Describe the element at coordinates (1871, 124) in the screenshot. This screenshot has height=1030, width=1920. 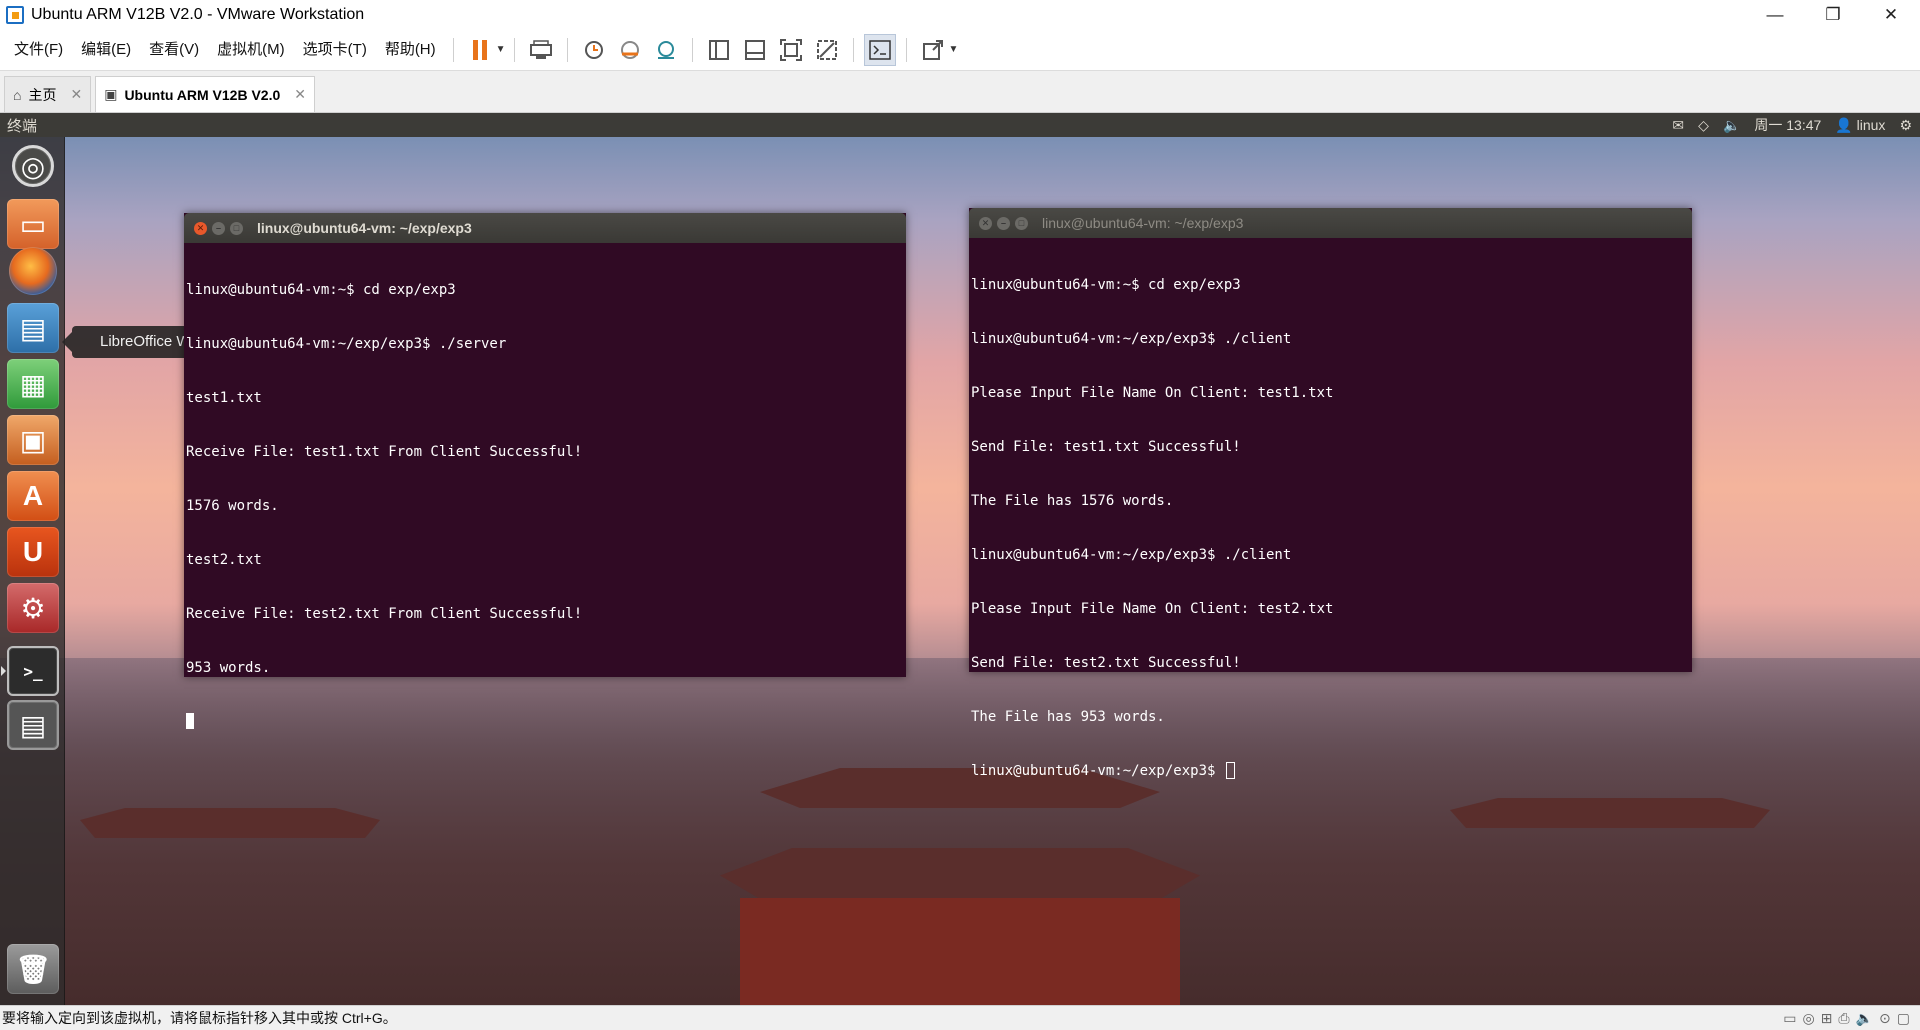
I see `panel-user: linux` at that location.